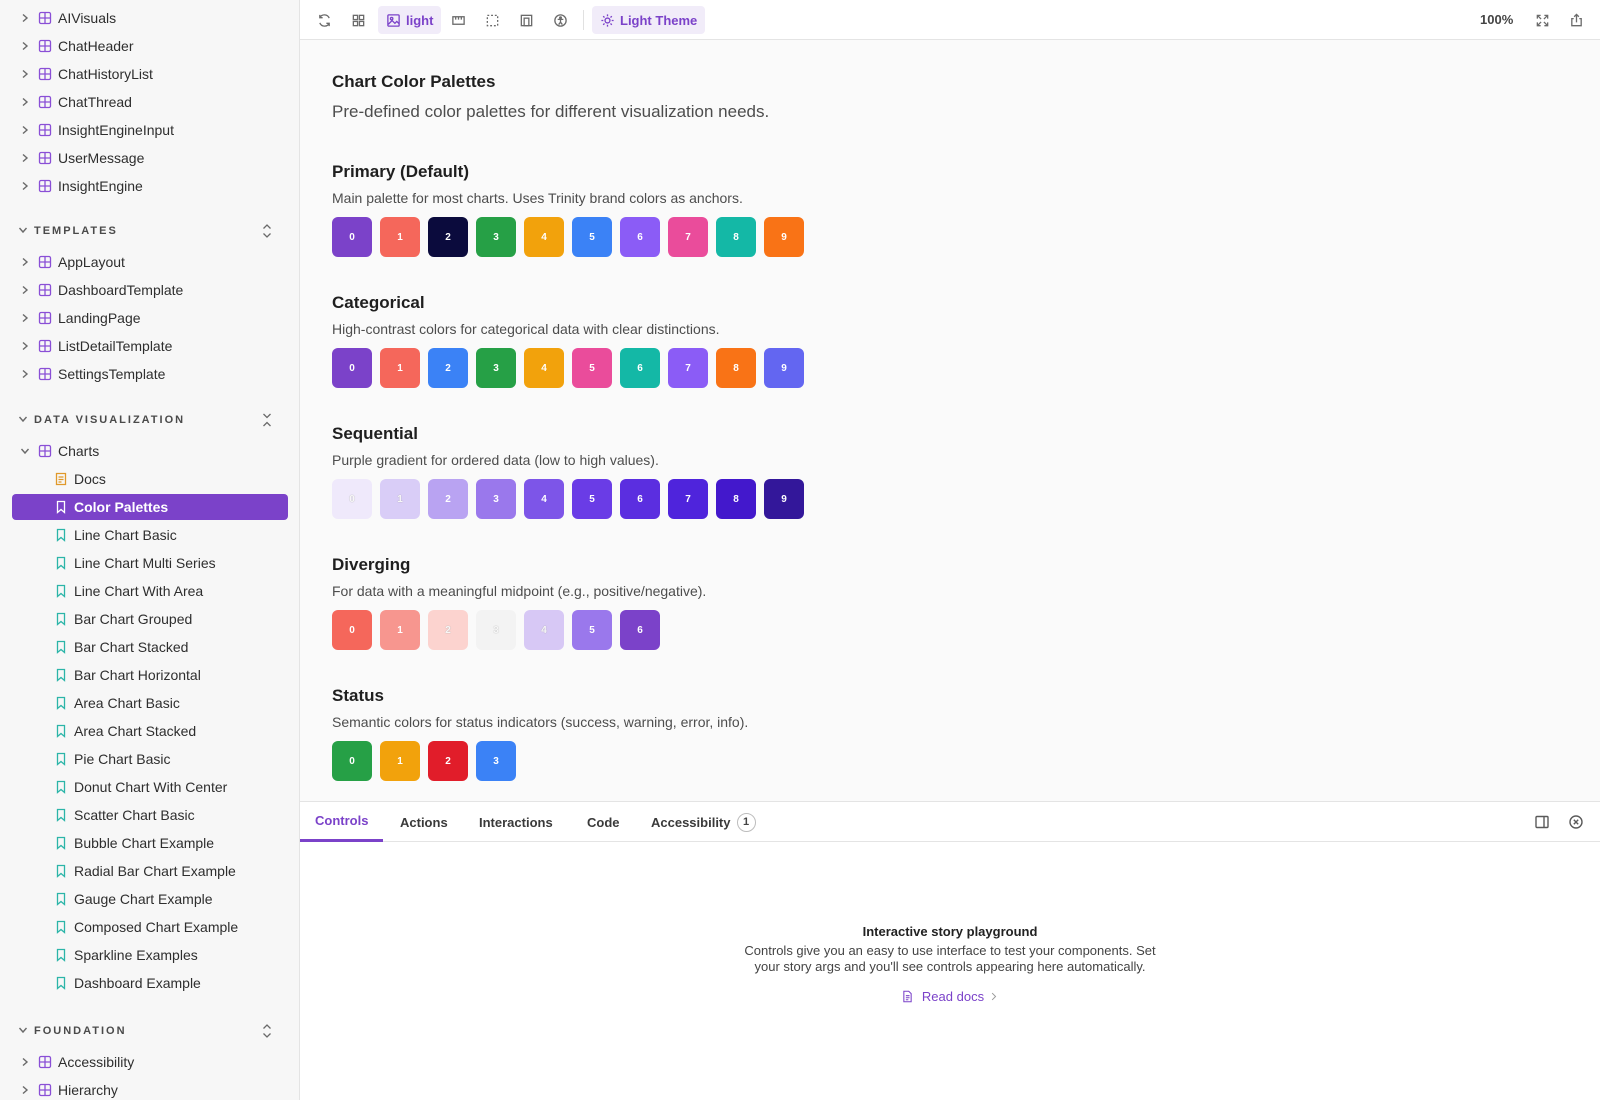 Image resolution: width=1600 pixels, height=1100 pixels. What do you see at coordinates (603, 822) in the screenshot?
I see `tab-code: Code` at bounding box center [603, 822].